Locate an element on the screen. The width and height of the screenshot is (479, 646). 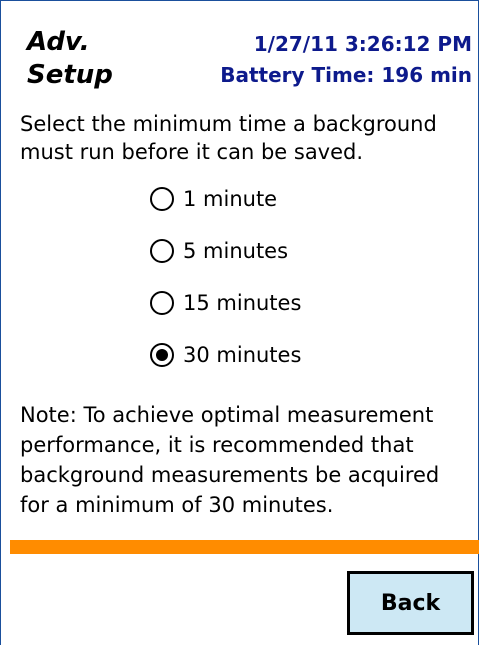
radio-option-30-minutes: 30 minutes is located at coordinates (225, 355).